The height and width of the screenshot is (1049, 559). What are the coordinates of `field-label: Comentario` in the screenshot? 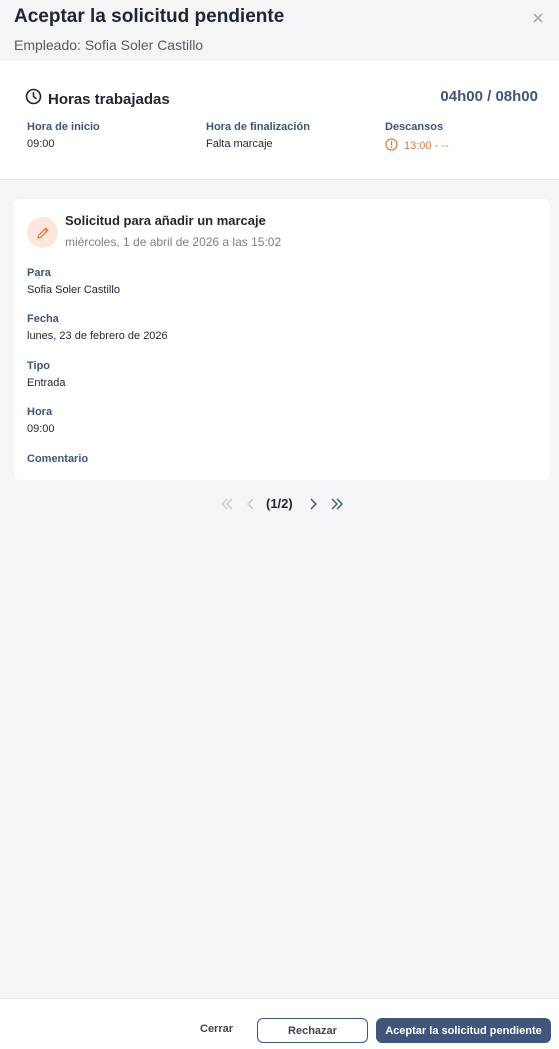 It's located at (58, 459).